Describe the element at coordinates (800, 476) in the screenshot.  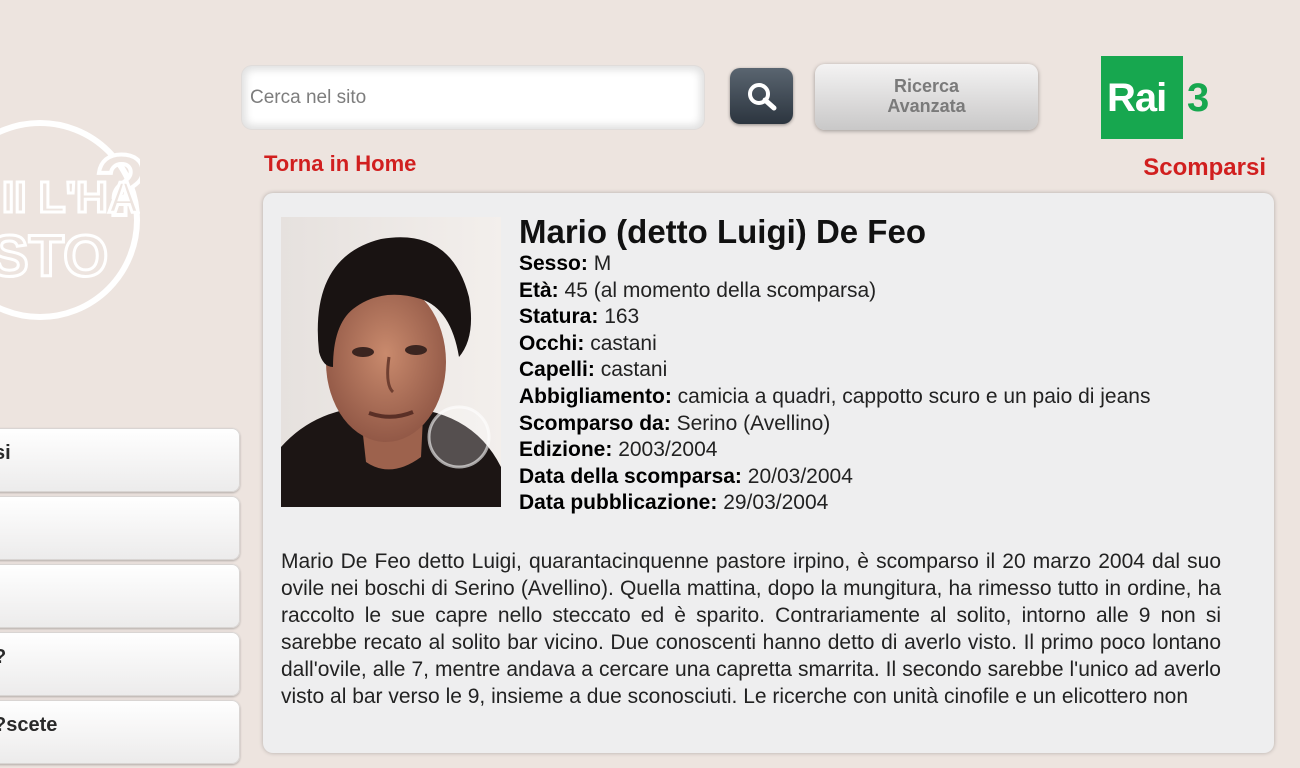
I see `detail-value: 20/03/2004` at that location.